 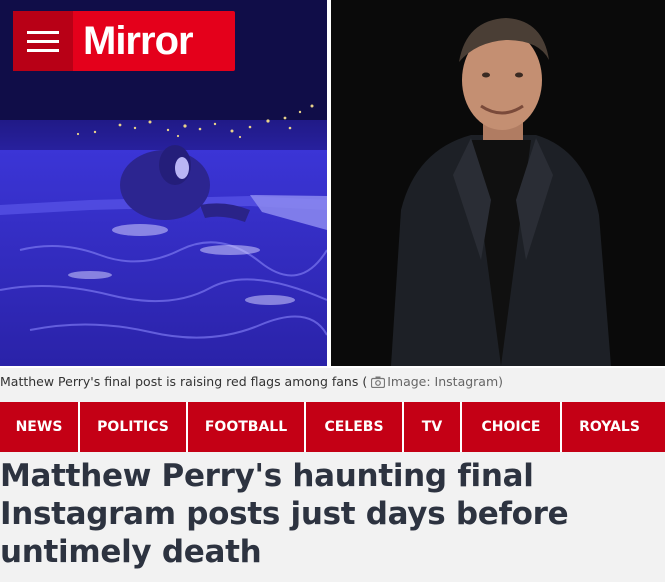 I want to click on masthead: Mirror, so click(x=124, y=41).